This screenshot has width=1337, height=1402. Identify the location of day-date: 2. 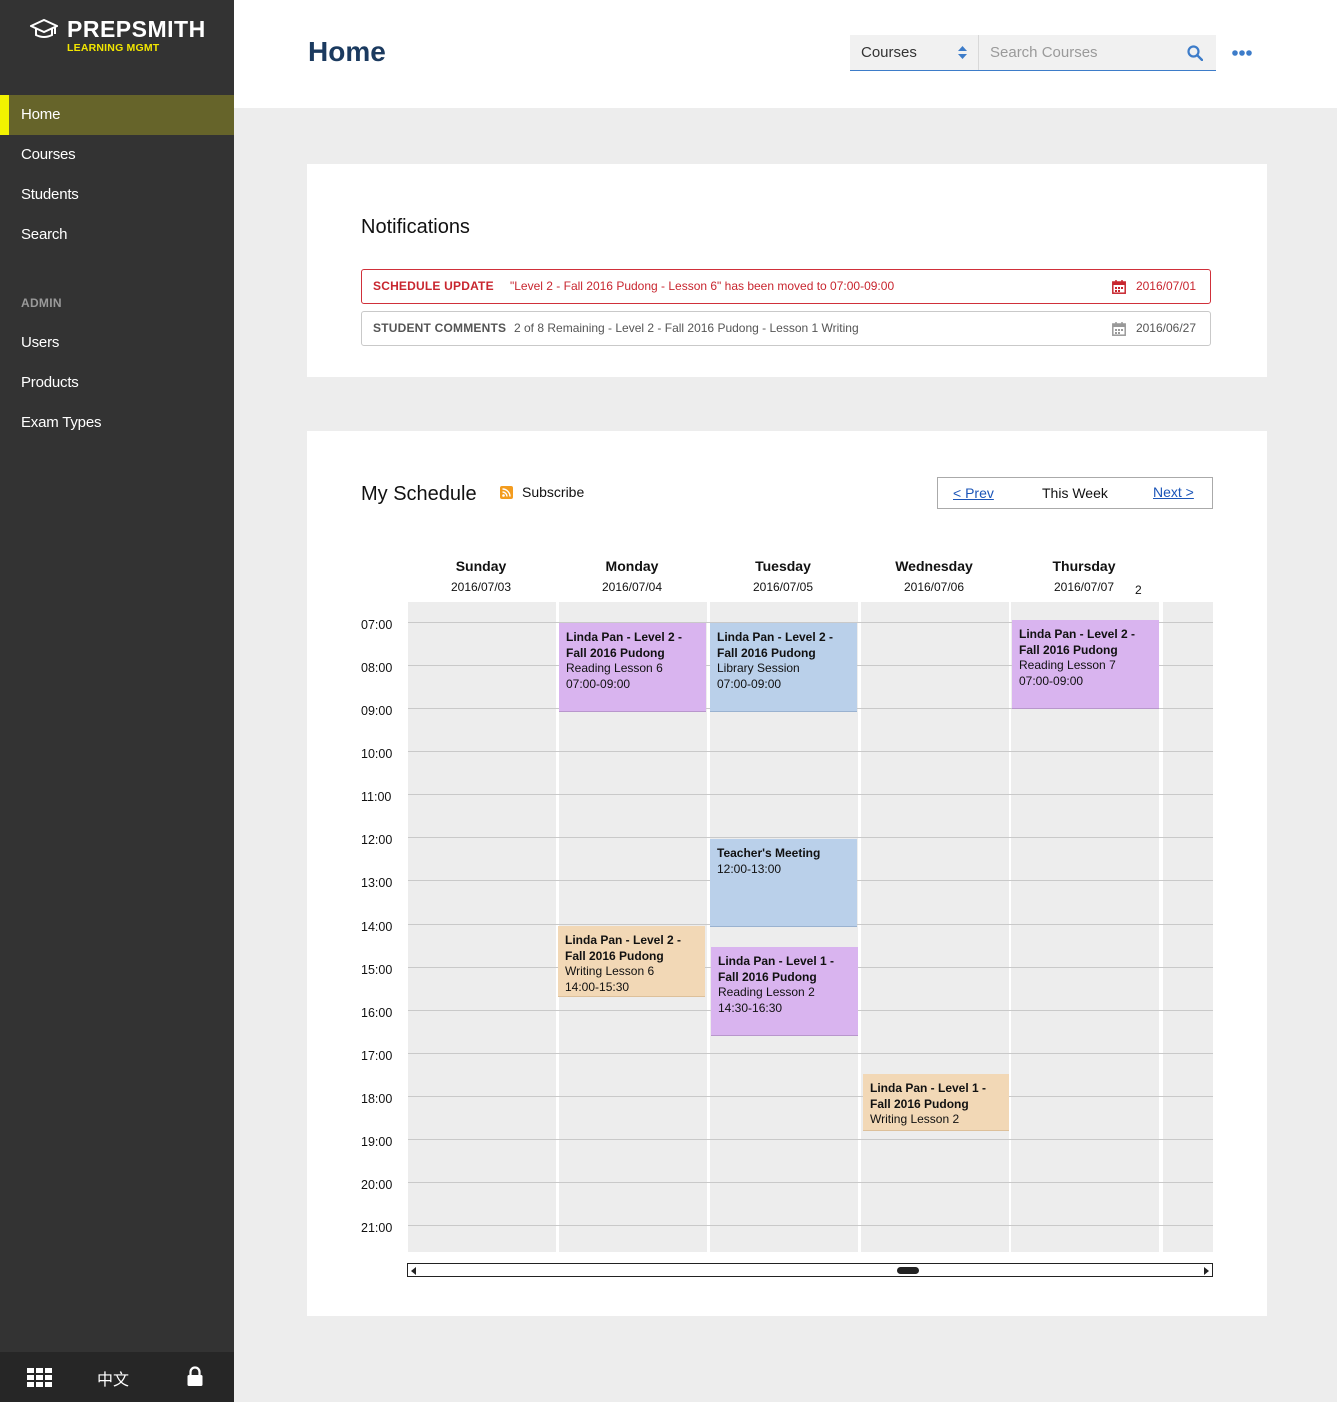
(1138, 590).